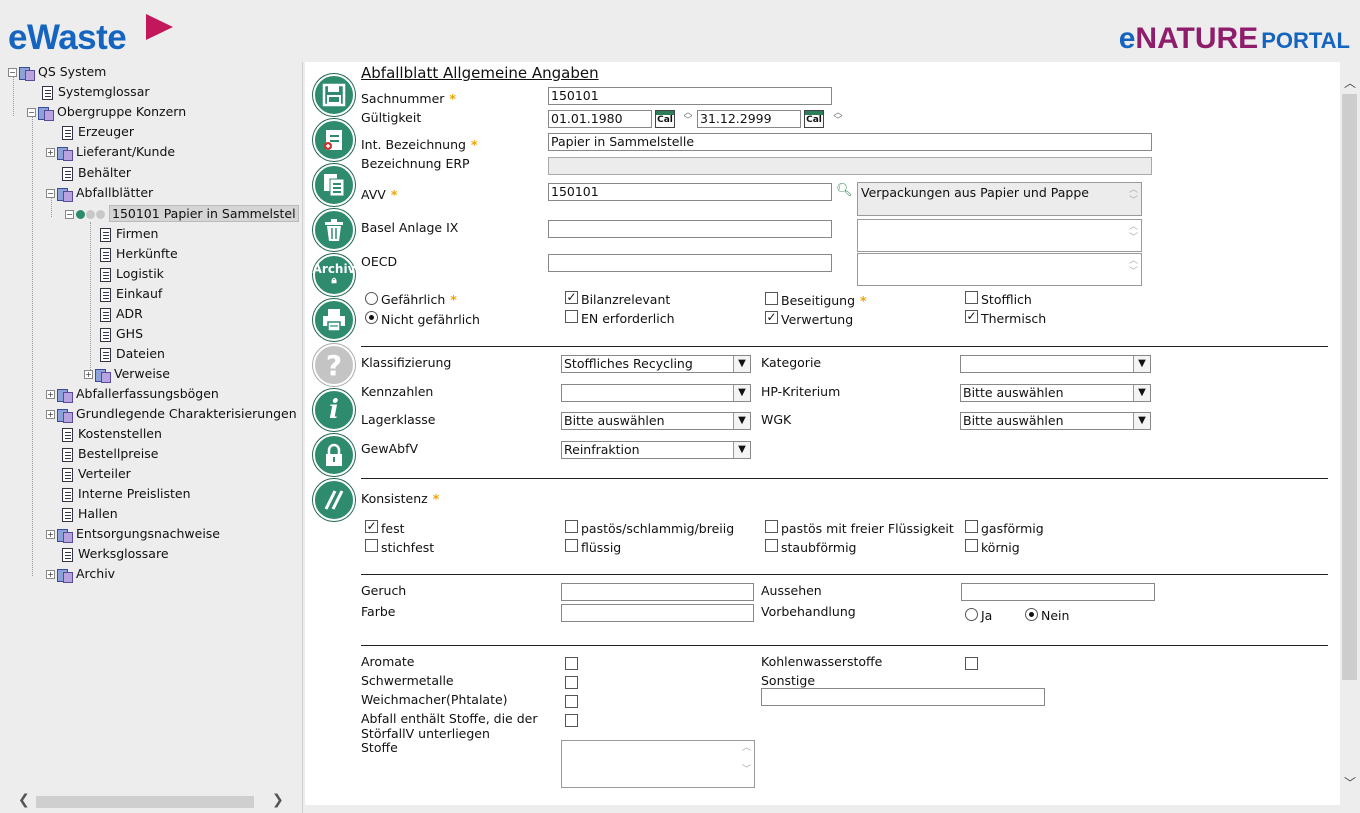  What do you see at coordinates (57, 72) in the screenshot?
I see `tree-item-qs-system: − QS System` at bounding box center [57, 72].